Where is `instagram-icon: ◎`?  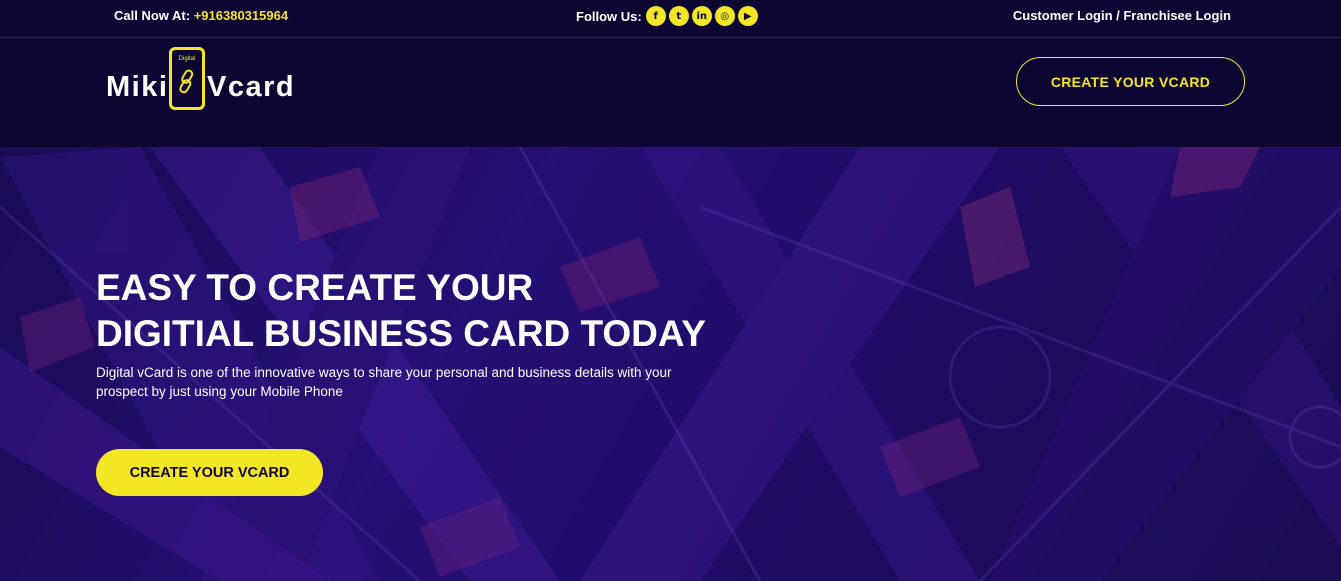 instagram-icon: ◎ is located at coordinates (724, 16).